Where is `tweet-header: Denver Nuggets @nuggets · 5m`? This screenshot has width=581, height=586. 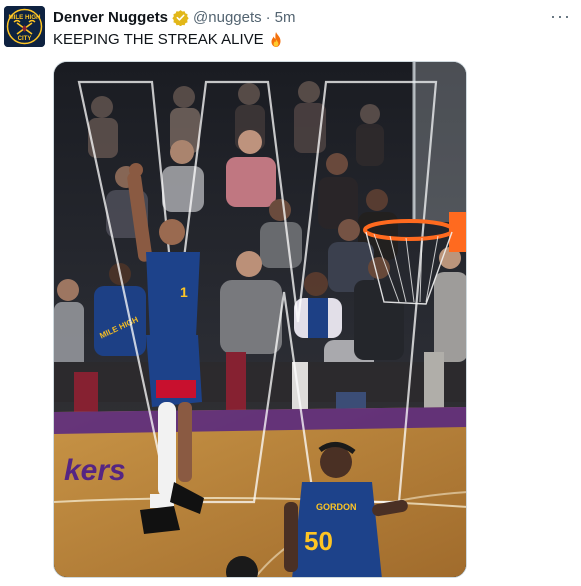
tweet-header: Denver Nuggets @nuggets · 5m is located at coordinates (174, 17).